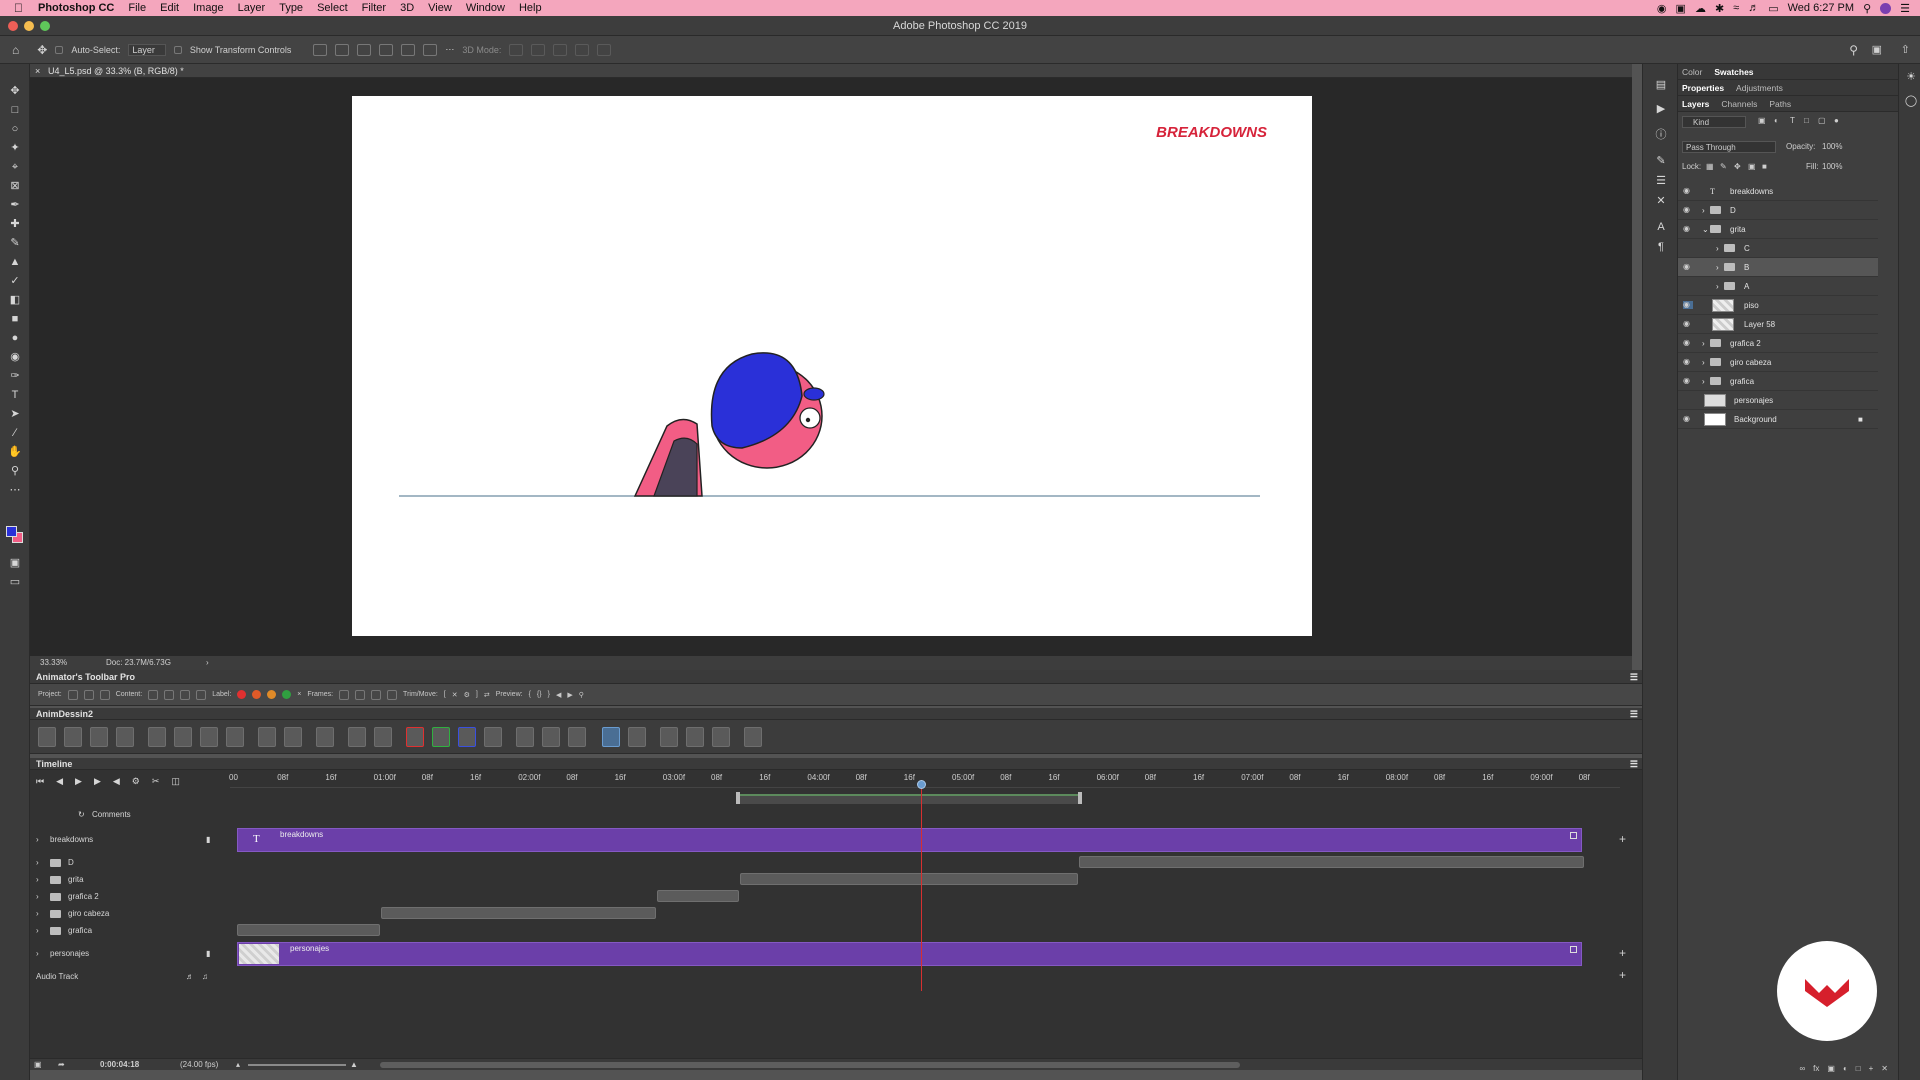 The image size is (1920, 1080). What do you see at coordinates (487, 695) in the screenshot?
I see `atp-move-icon: ⇄` at bounding box center [487, 695].